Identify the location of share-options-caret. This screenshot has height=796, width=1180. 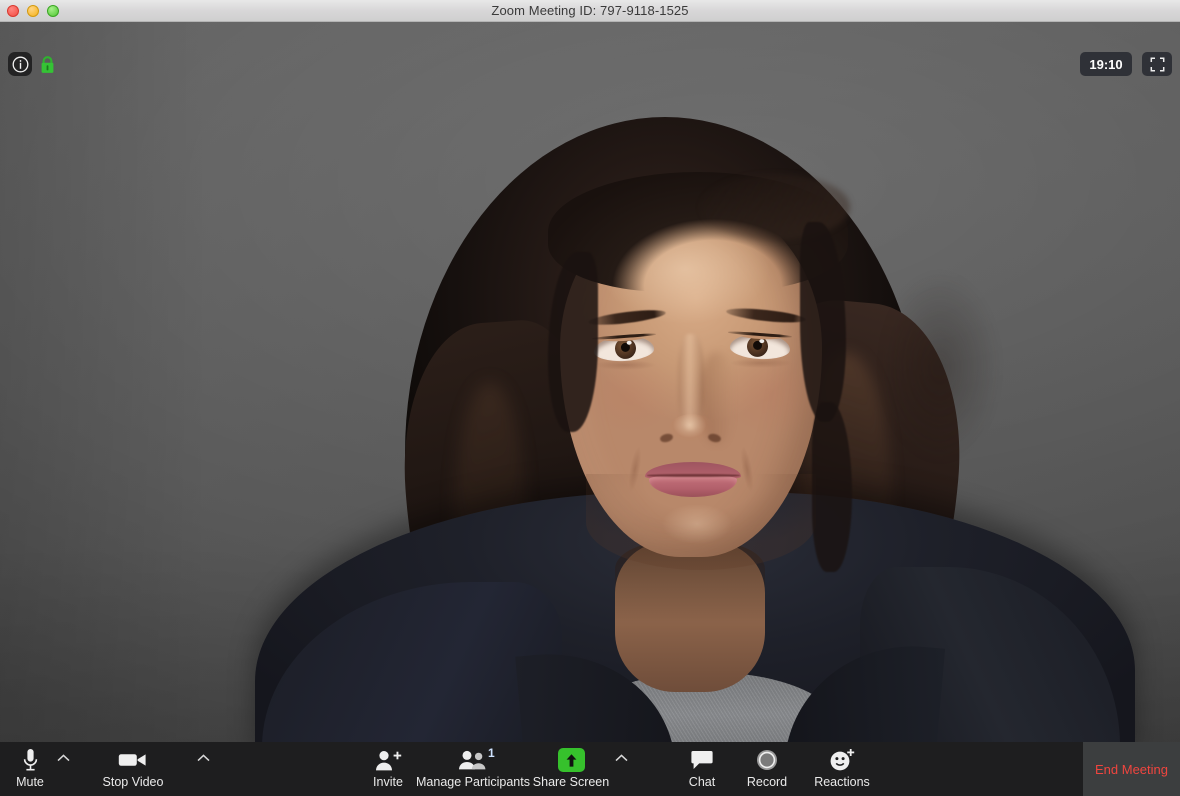
(621, 752).